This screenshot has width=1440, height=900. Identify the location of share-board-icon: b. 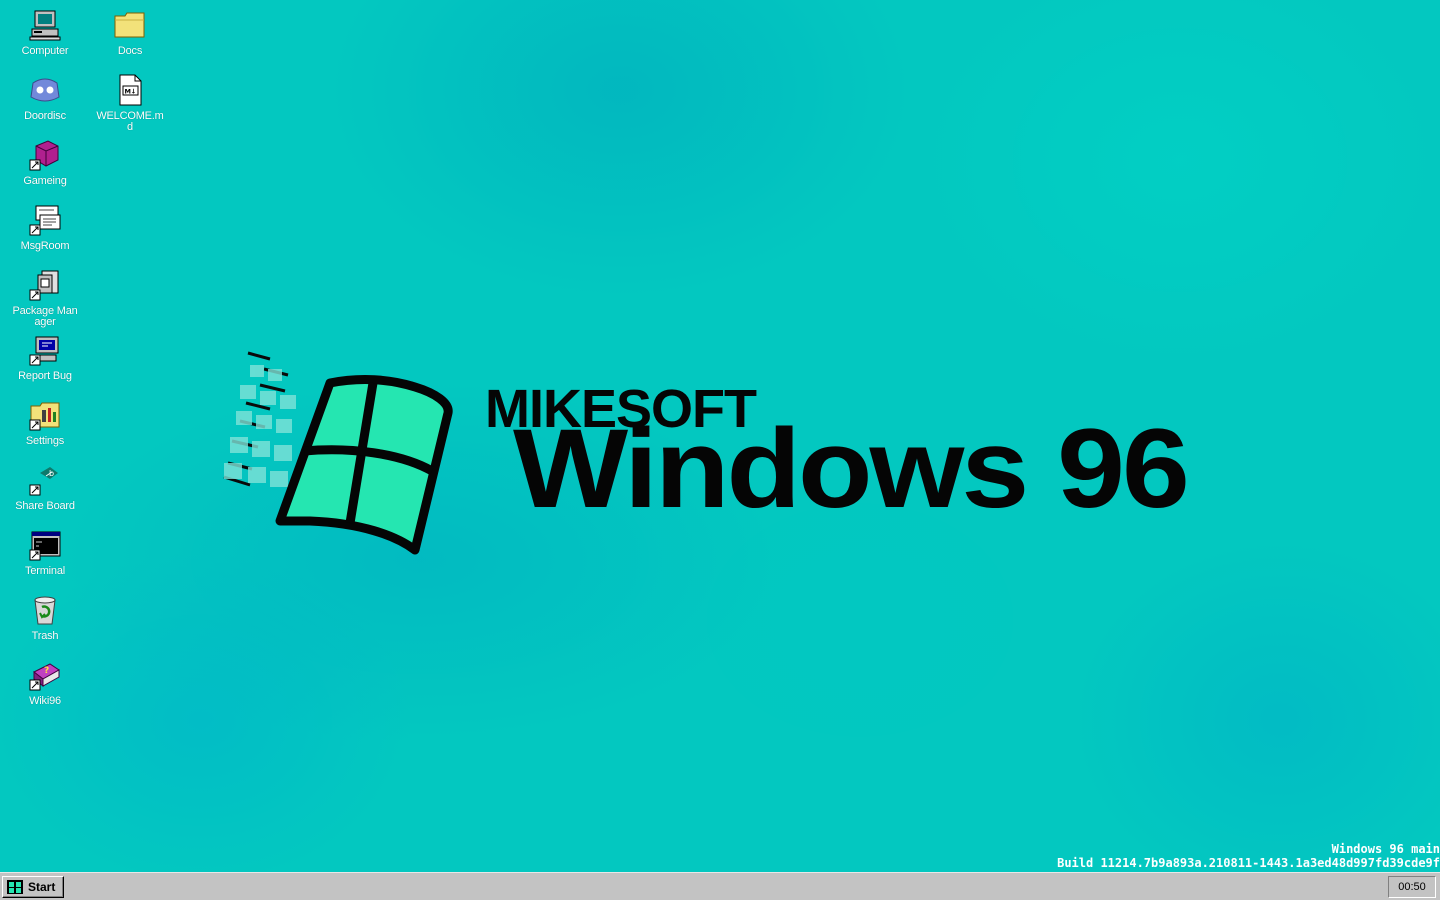
(43, 481).